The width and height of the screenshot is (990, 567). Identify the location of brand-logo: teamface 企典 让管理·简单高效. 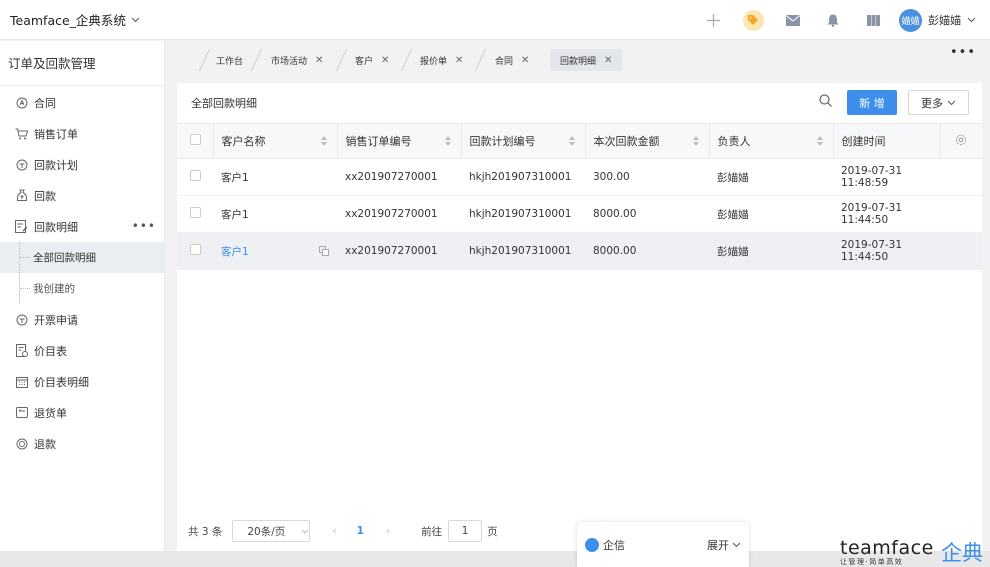
(914, 552).